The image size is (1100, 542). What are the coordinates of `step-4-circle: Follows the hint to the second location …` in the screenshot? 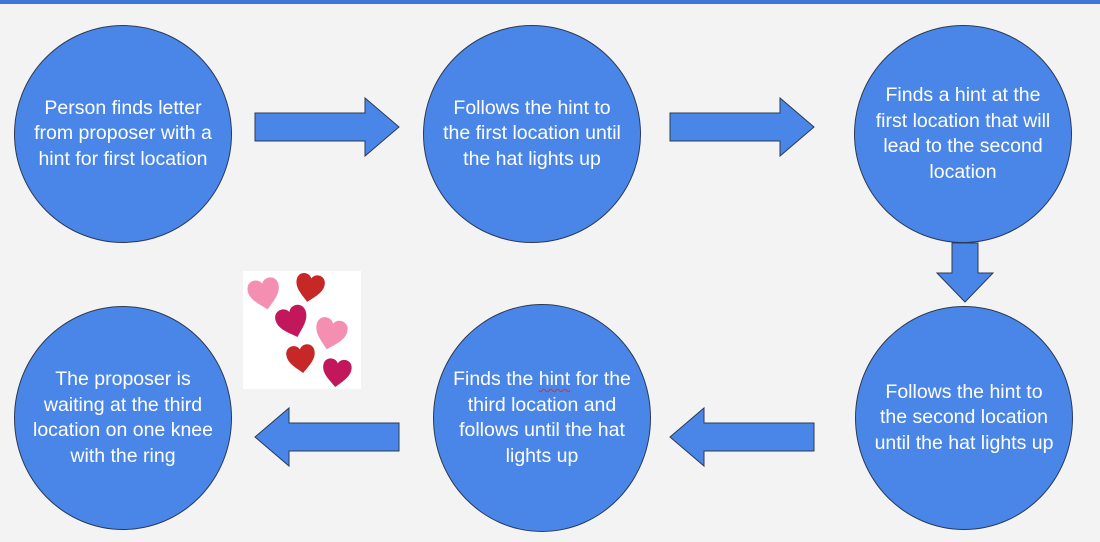 It's located at (964, 418).